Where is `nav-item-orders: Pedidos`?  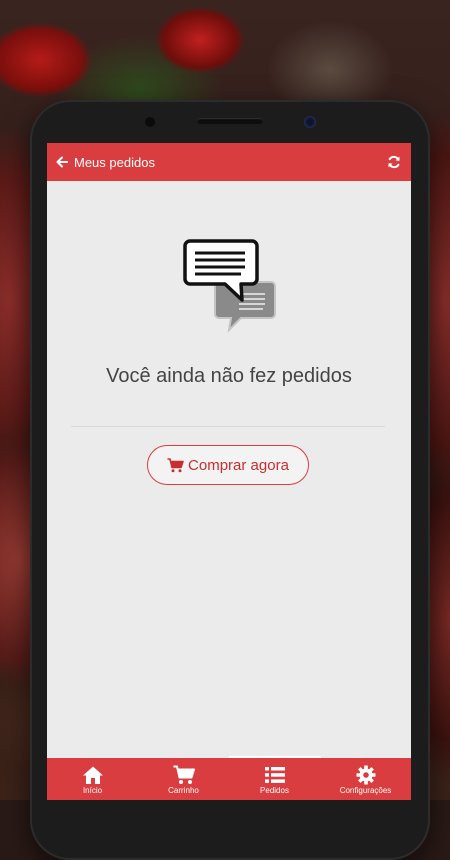
nav-item-orders: Pedidos is located at coordinates (274, 779).